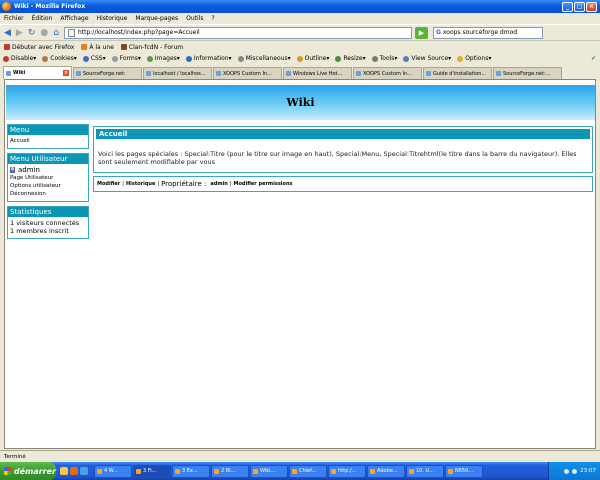 This screenshot has height=480, width=600. Describe the element at coordinates (74, 471) in the screenshot. I see `firefox-quick-icon` at that location.